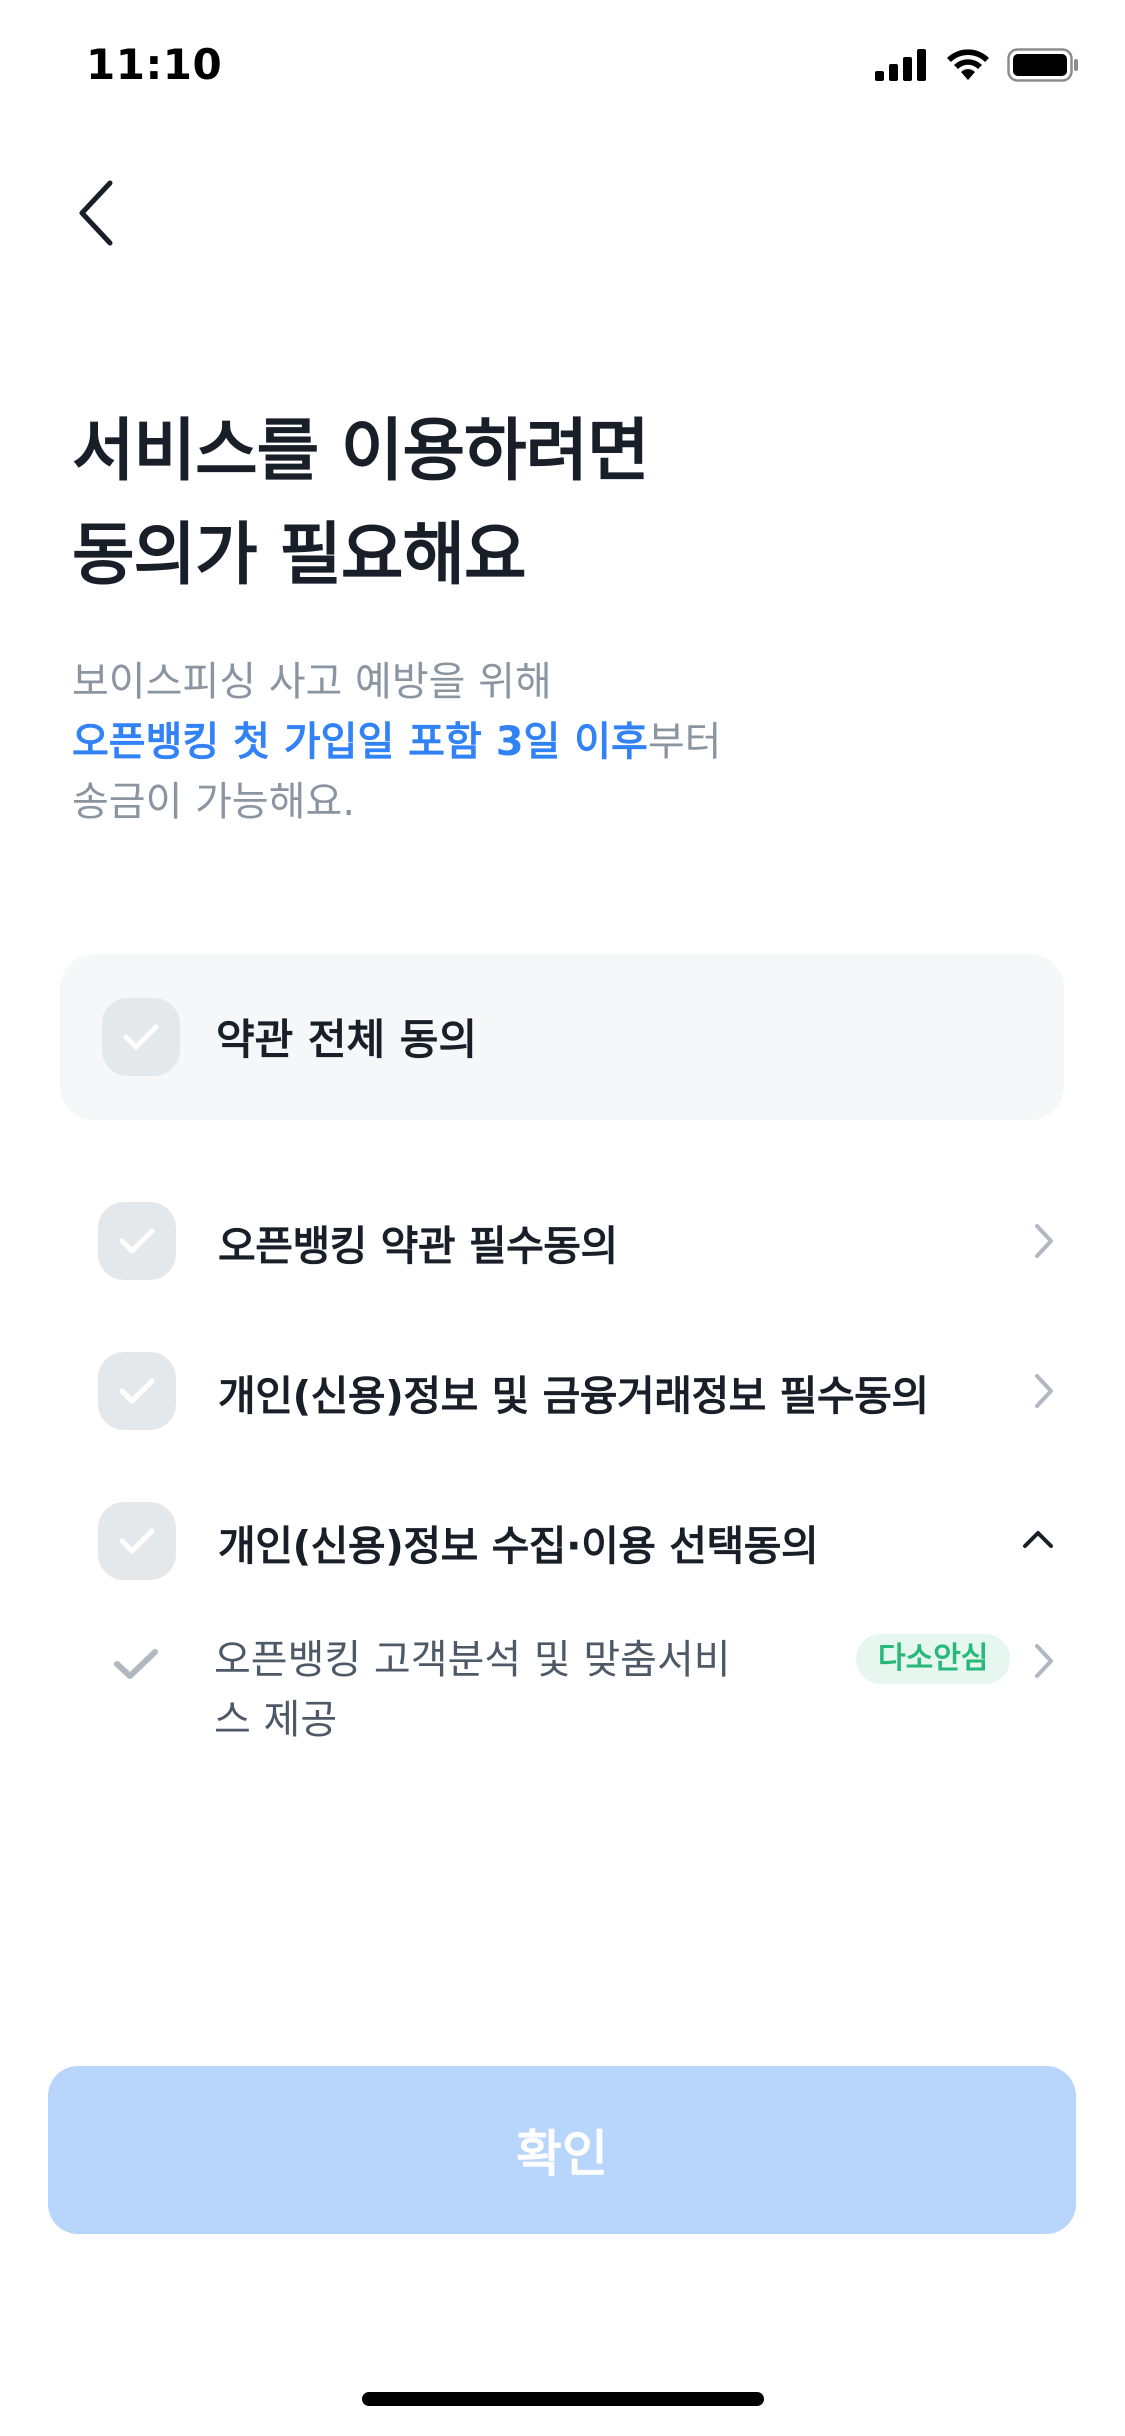 The image size is (1125, 2436). What do you see at coordinates (968, 67) in the screenshot?
I see `wifi-icon` at bounding box center [968, 67].